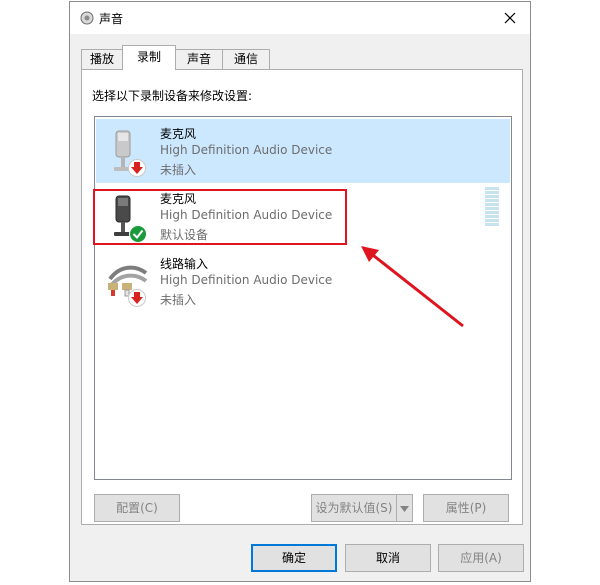 Image resolution: width=600 pixels, height=585 pixels. Describe the element at coordinates (412, 287) in the screenshot. I see `annotation-arrow-icon` at that location.